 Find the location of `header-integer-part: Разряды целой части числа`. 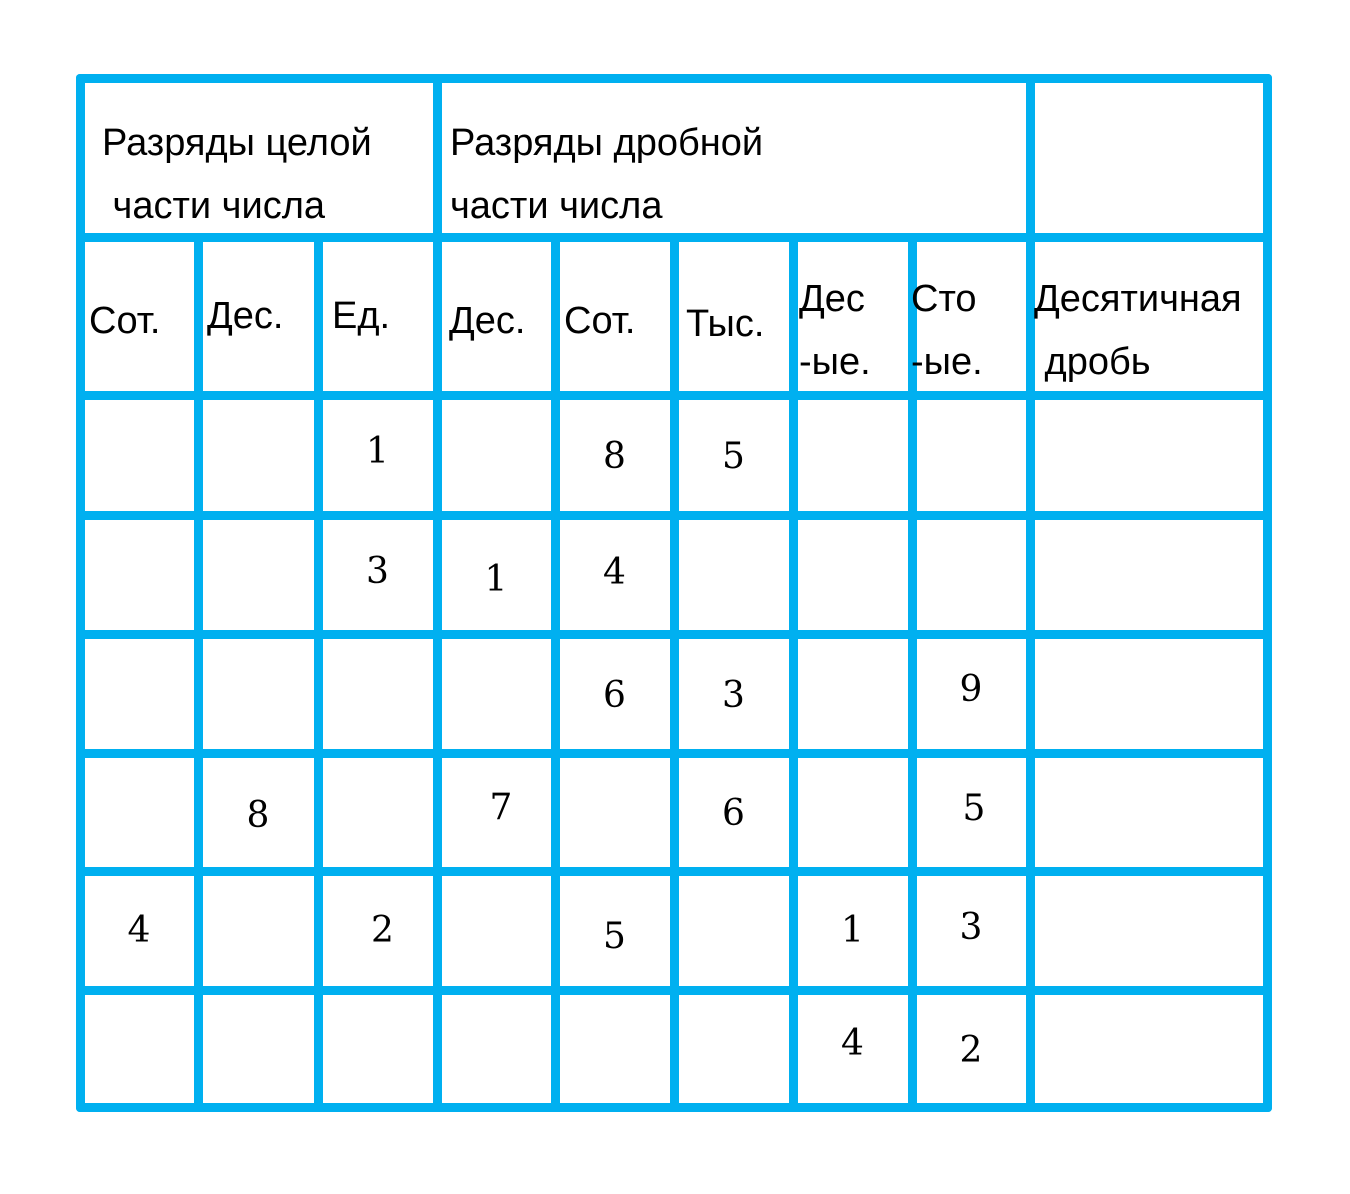

header-integer-part: Разряды целой части числа is located at coordinates (237, 187).